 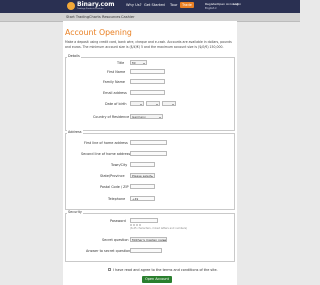 What do you see at coordinates (237, 4) in the screenshot?
I see `login-link: Login` at bounding box center [237, 4].